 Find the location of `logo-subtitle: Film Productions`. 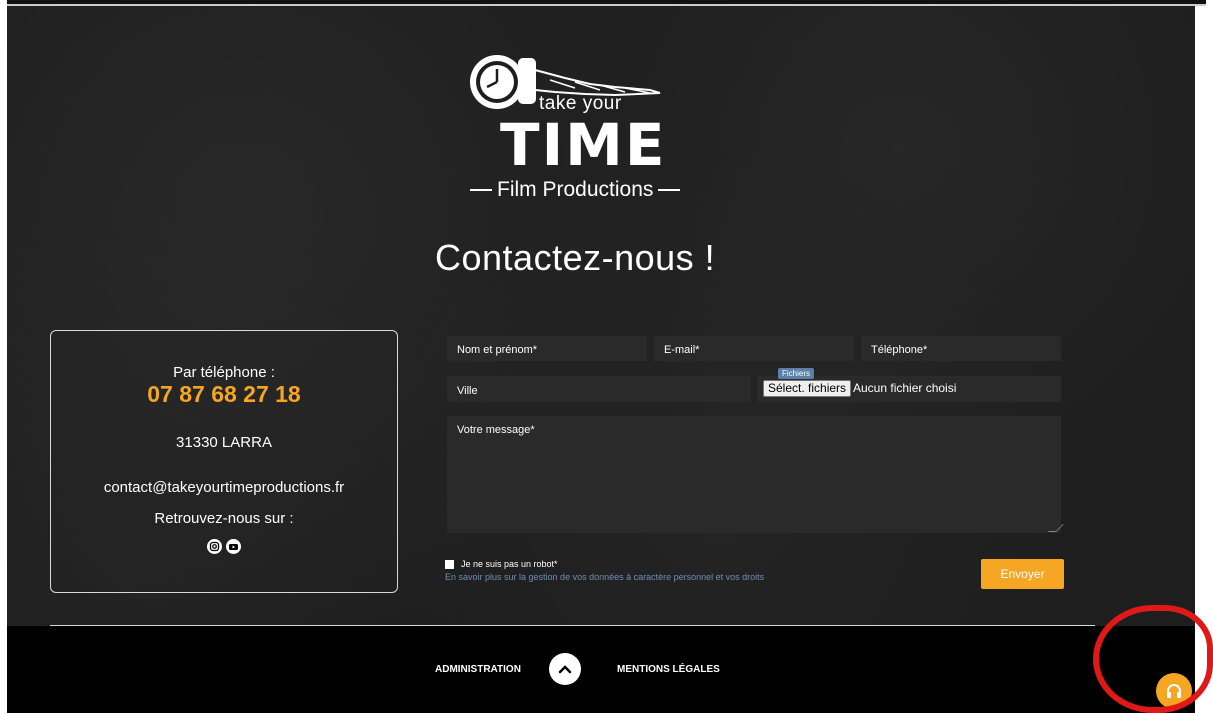

logo-subtitle: Film Productions is located at coordinates (575, 190).